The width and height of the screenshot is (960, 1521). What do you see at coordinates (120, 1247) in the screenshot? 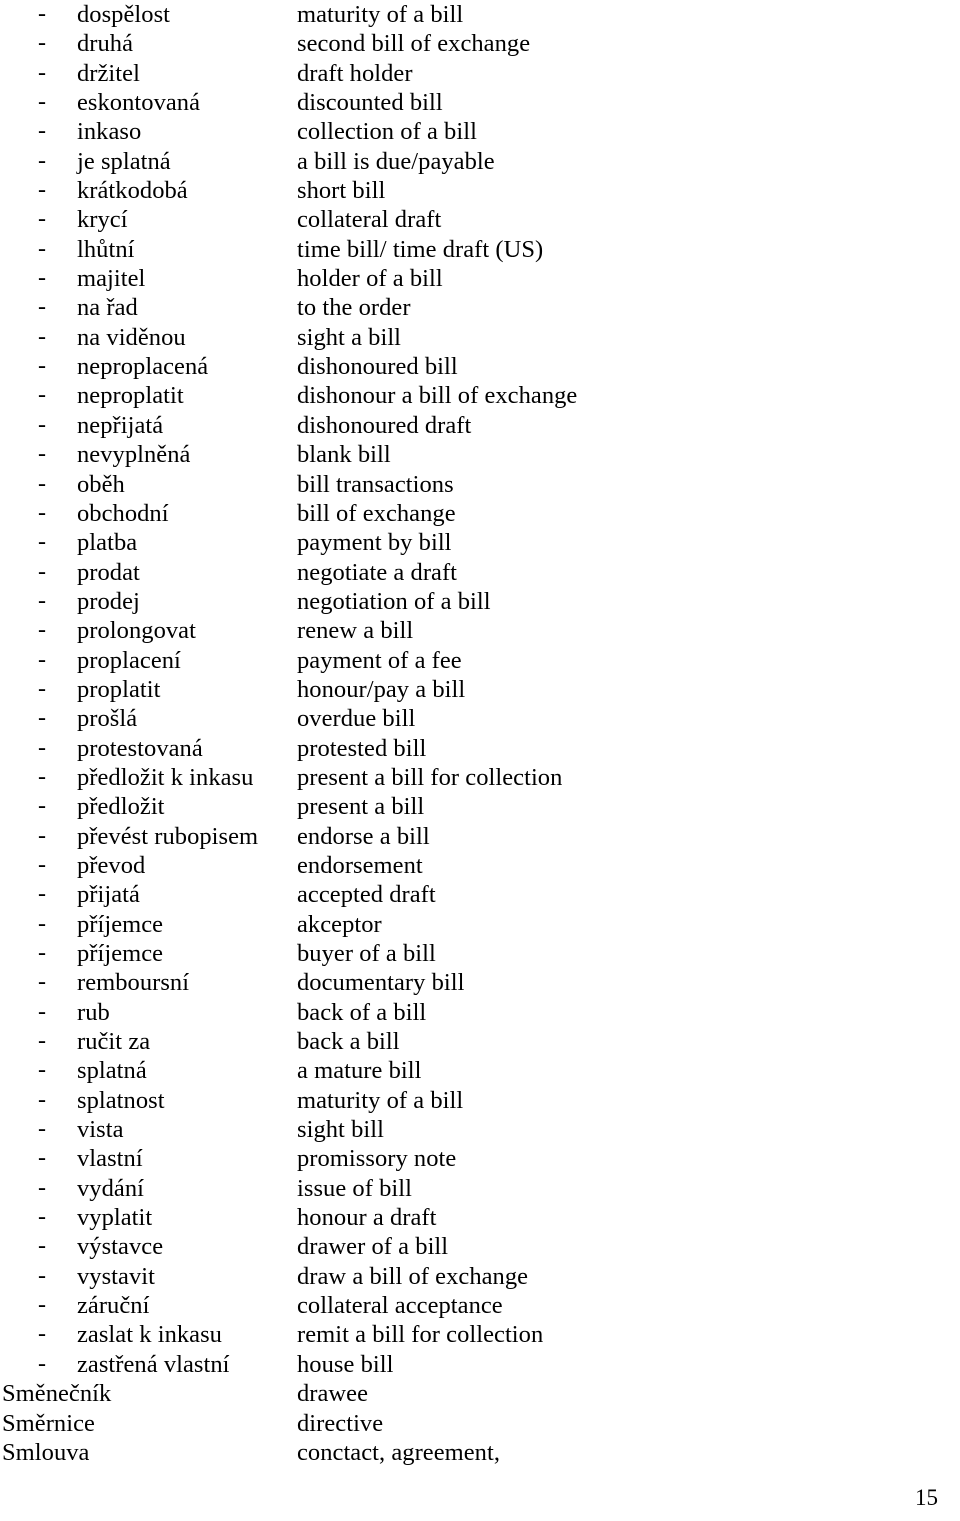
I see `glossary-term-czech: výstavce` at bounding box center [120, 1247].